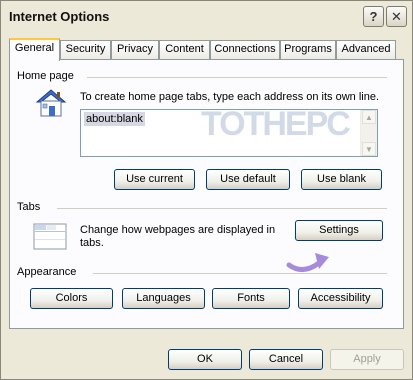 This screenshot has height=380, width=413. I want to click on fonts-button: Fonts, so click(251, 298).